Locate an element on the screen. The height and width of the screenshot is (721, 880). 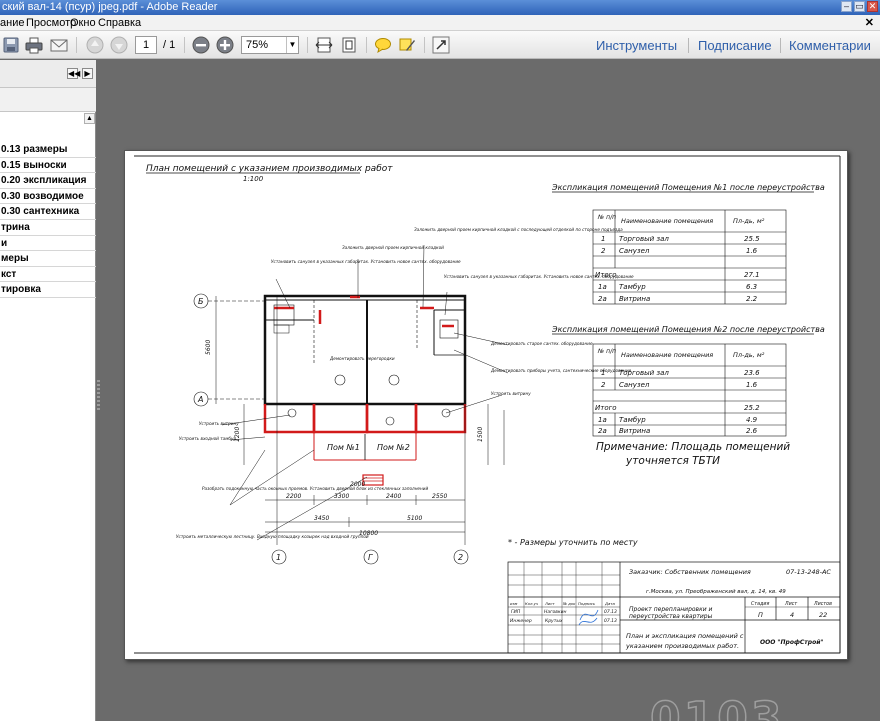
expand-panel-icon: ▶ is located at coordinates (87, 73).